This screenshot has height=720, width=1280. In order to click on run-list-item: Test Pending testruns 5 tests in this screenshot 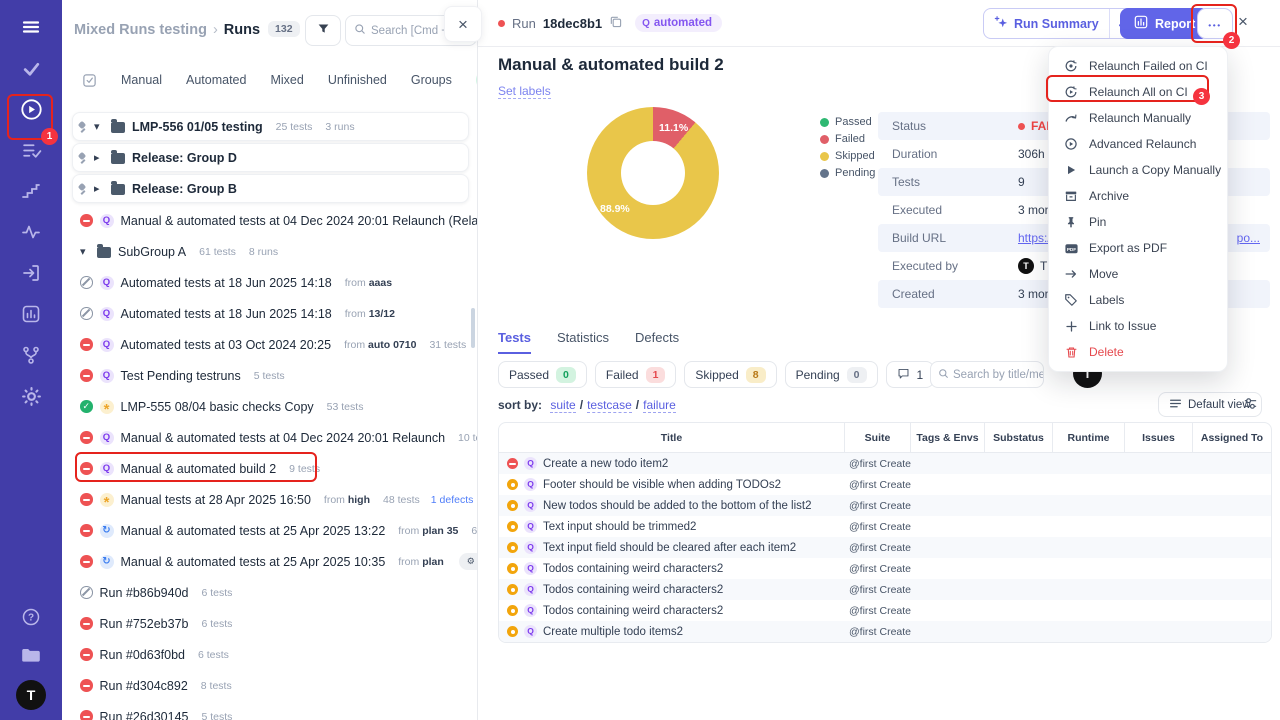, I will do `click(269, 375)`.